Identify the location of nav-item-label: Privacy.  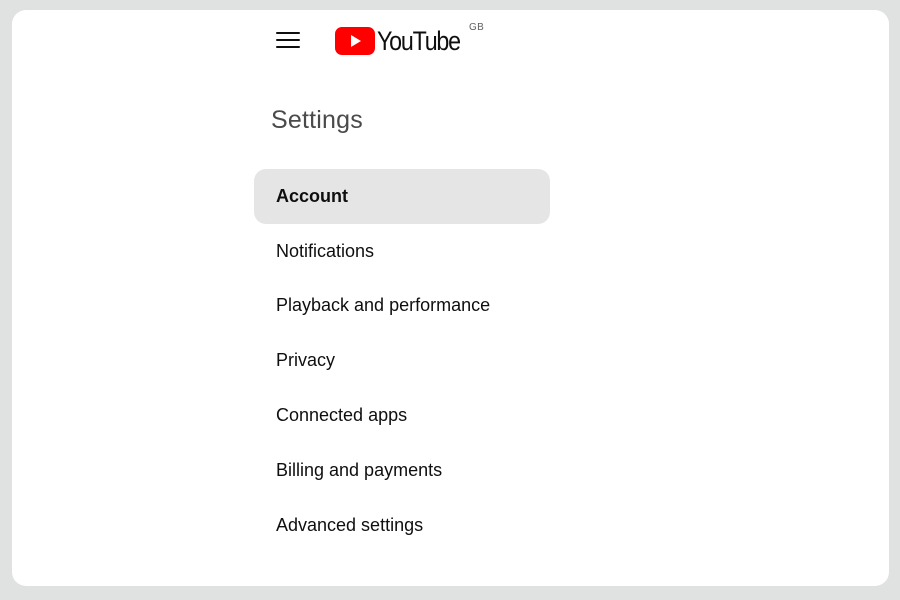
(306, 360).